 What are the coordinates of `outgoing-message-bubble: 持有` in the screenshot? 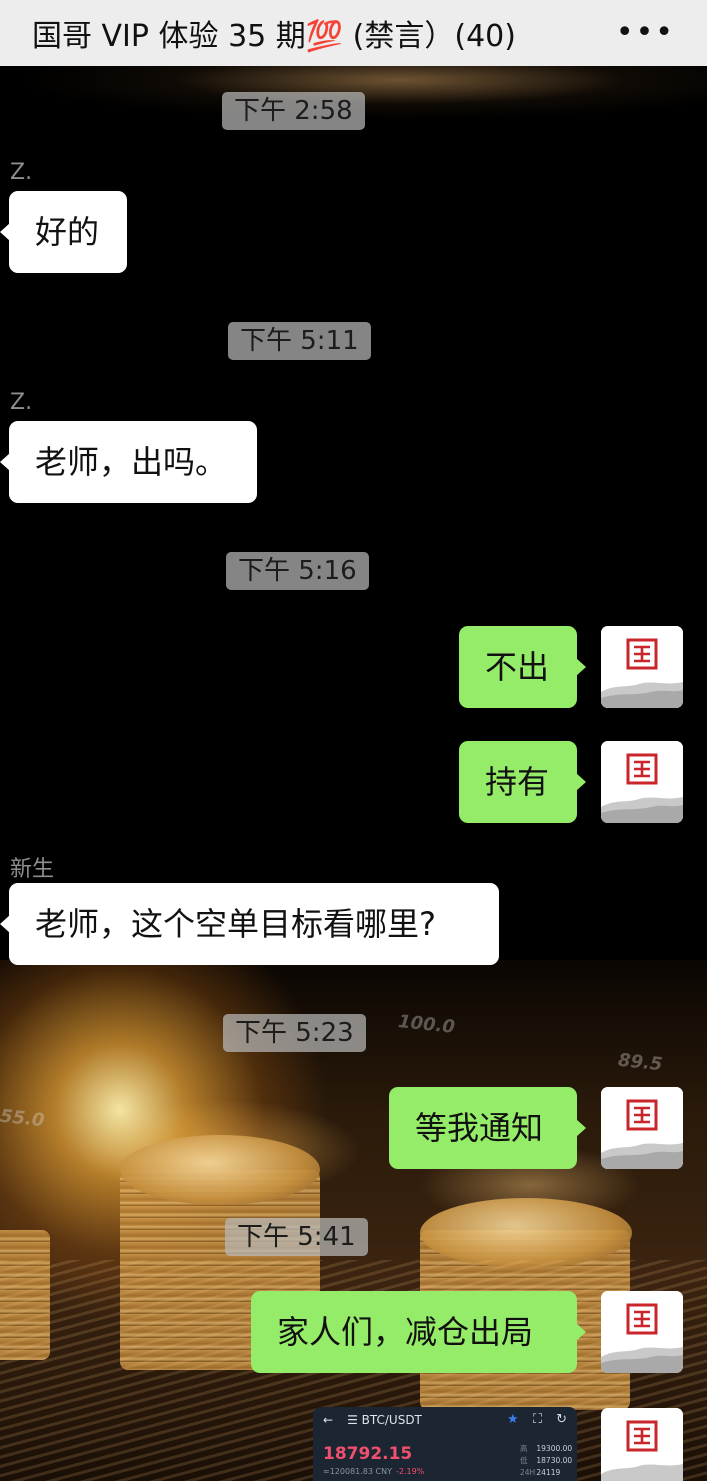 It's located at (522, 782).